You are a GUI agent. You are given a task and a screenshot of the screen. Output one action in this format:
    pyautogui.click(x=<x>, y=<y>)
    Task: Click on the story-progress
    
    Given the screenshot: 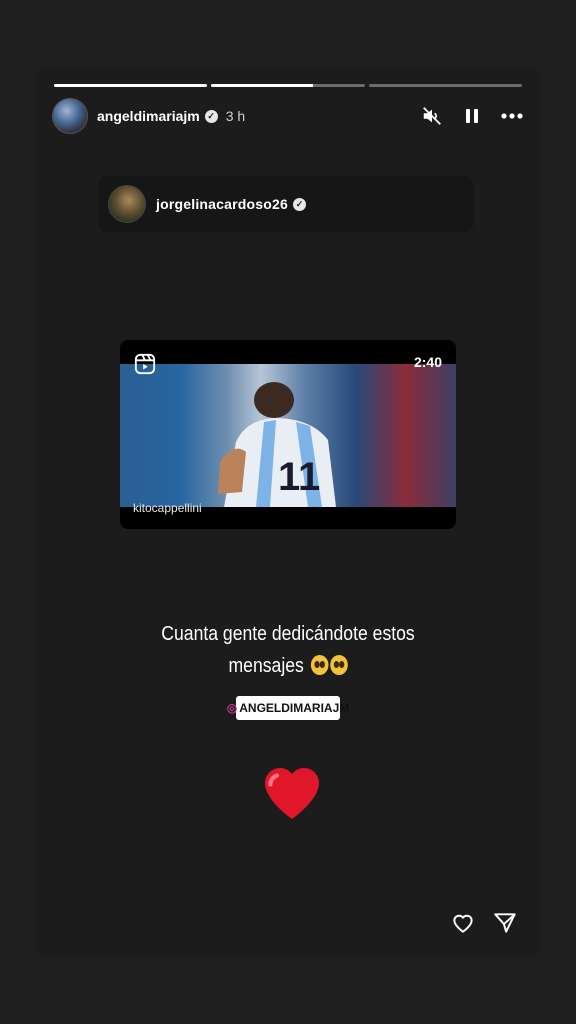 What is the action you would take?
    pyautogui.click(x=288, y=85)
    